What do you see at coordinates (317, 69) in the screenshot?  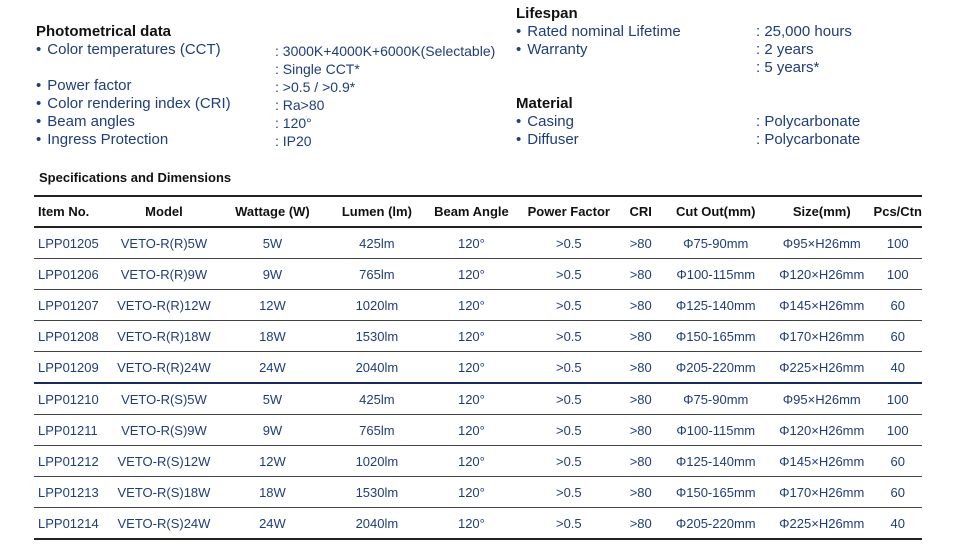 I see `photometric-value-cct-single: : Single CCT*` at bounding box center [317, 69].